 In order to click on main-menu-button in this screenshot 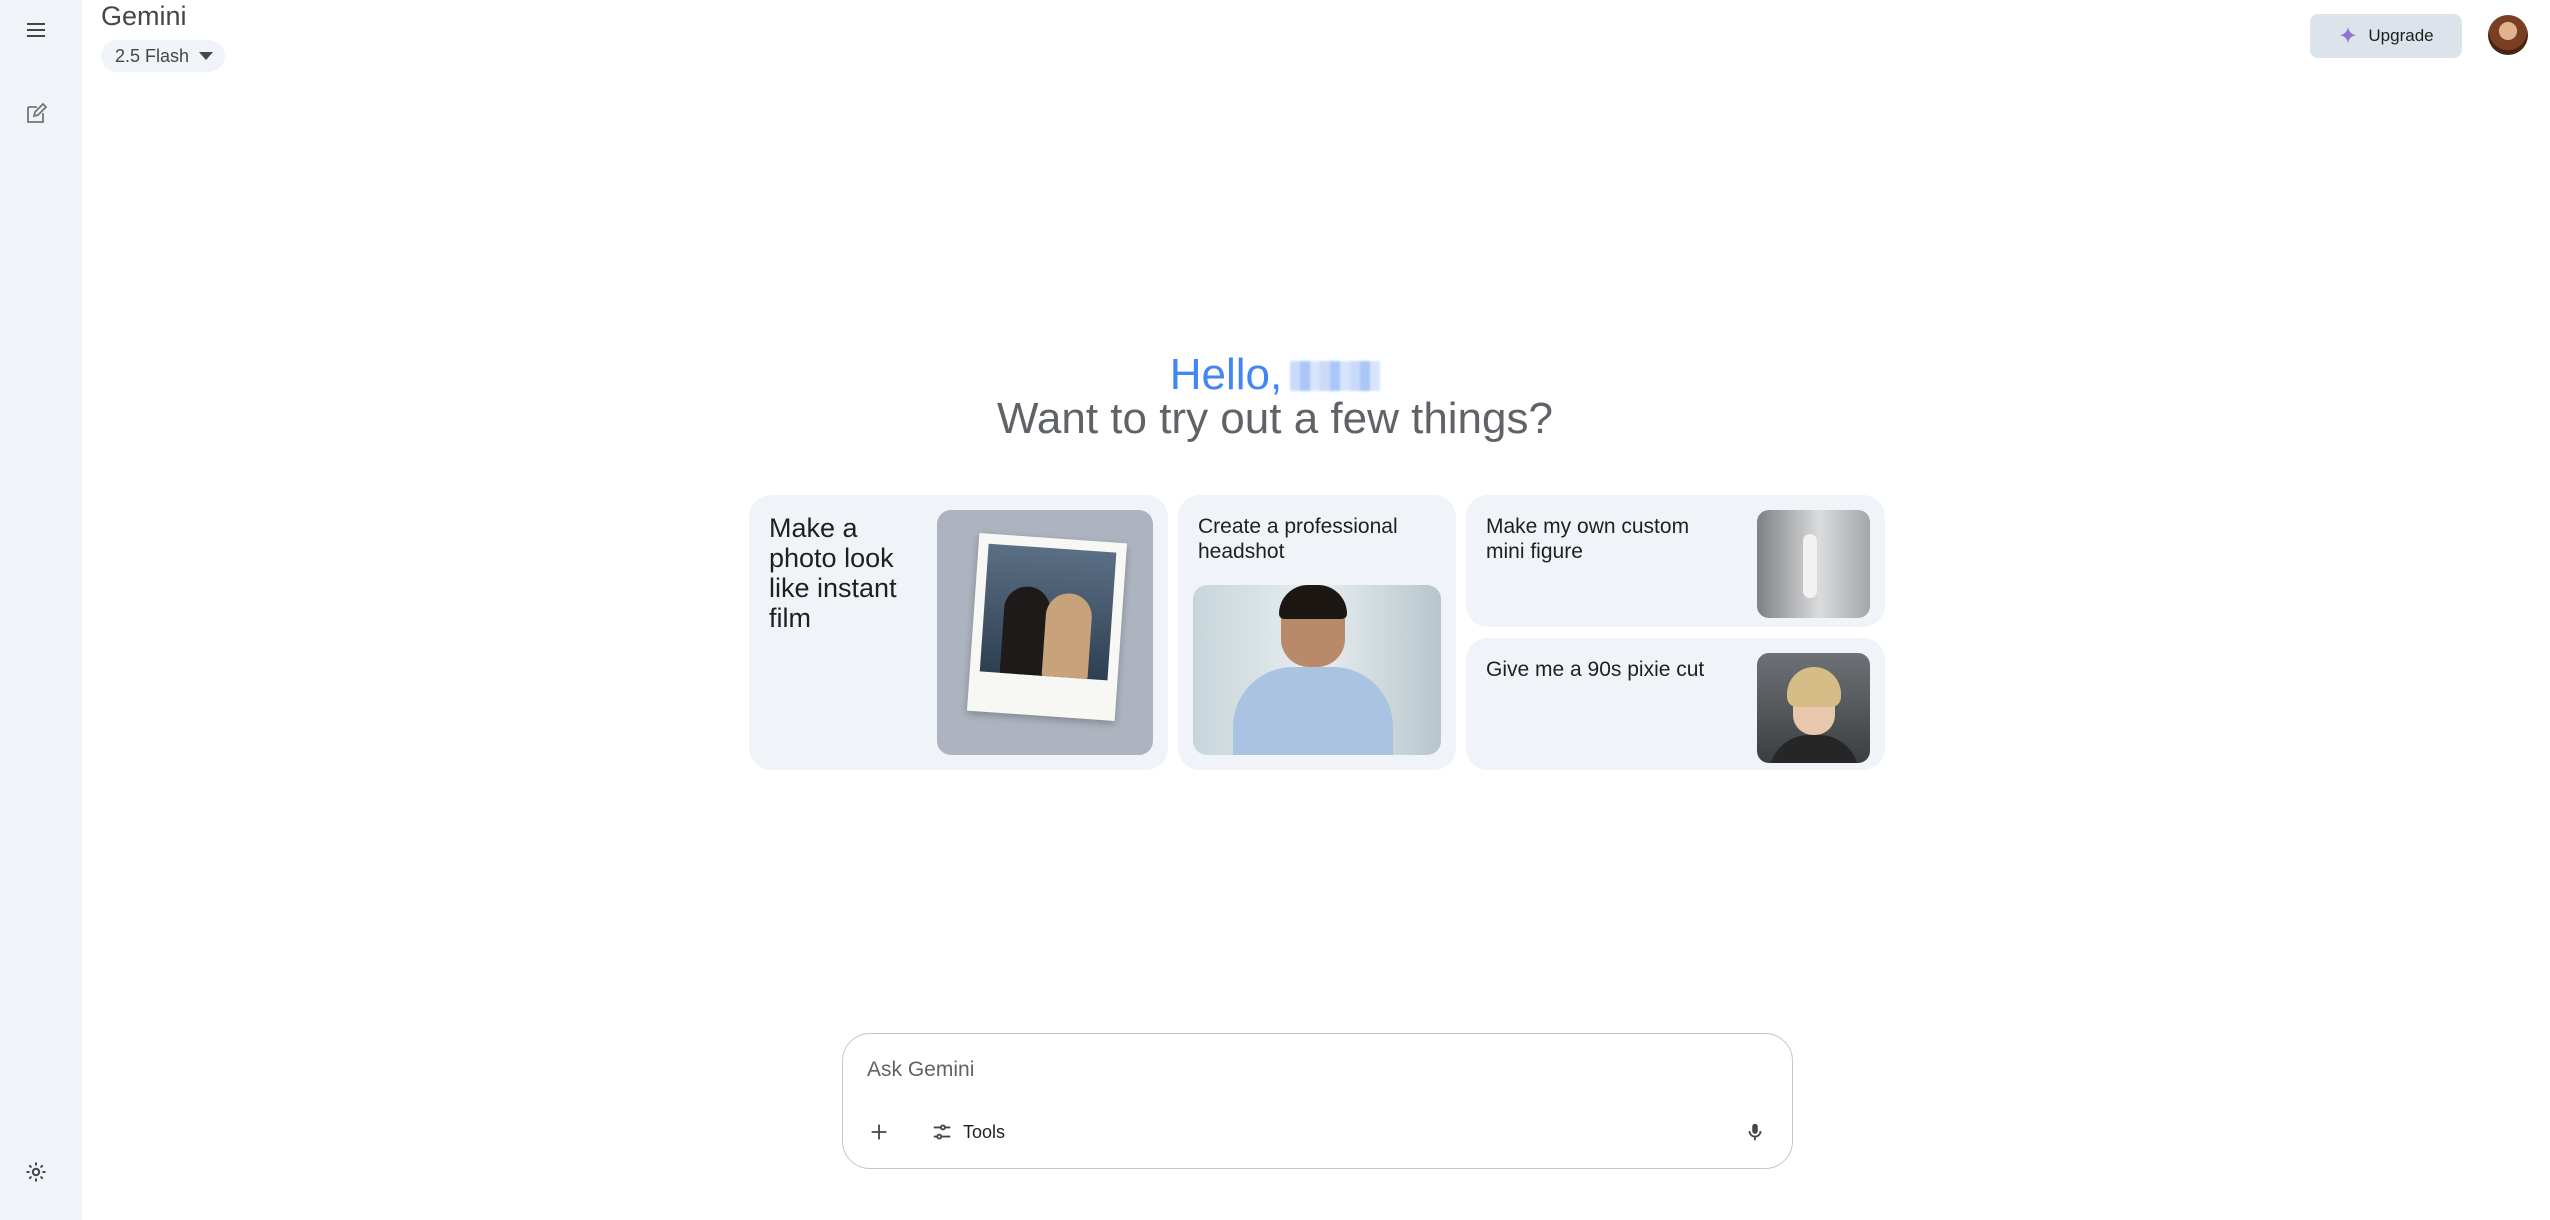, I will do `click(36, 30)`.